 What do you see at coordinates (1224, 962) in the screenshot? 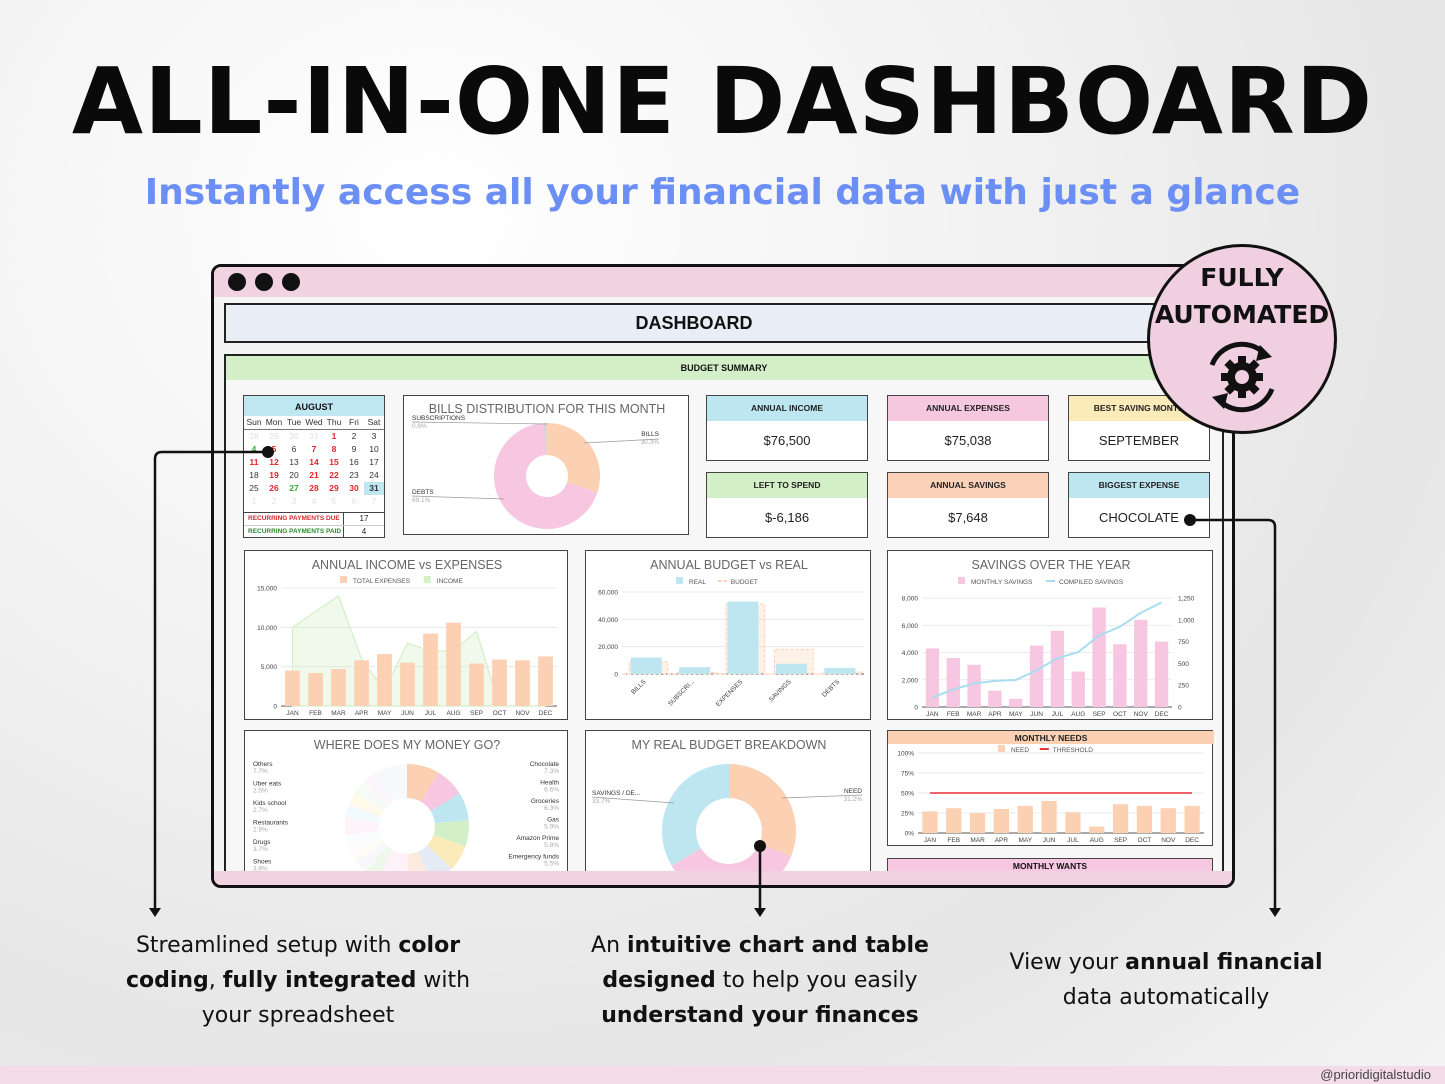
I see `caption-text: annual financial` at bounding box center [1224, 962].